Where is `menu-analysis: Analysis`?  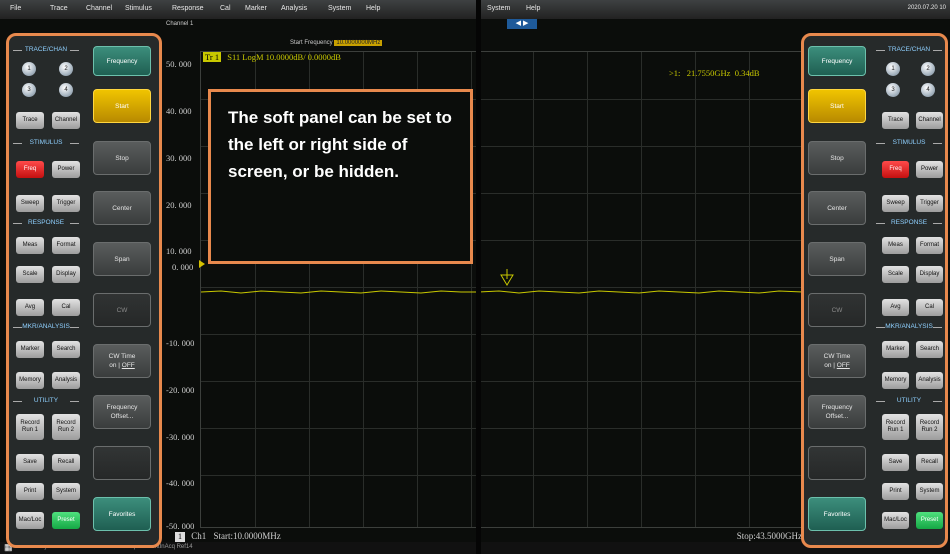
menu-analysis: Analysis is located at coordinates (294, 8).